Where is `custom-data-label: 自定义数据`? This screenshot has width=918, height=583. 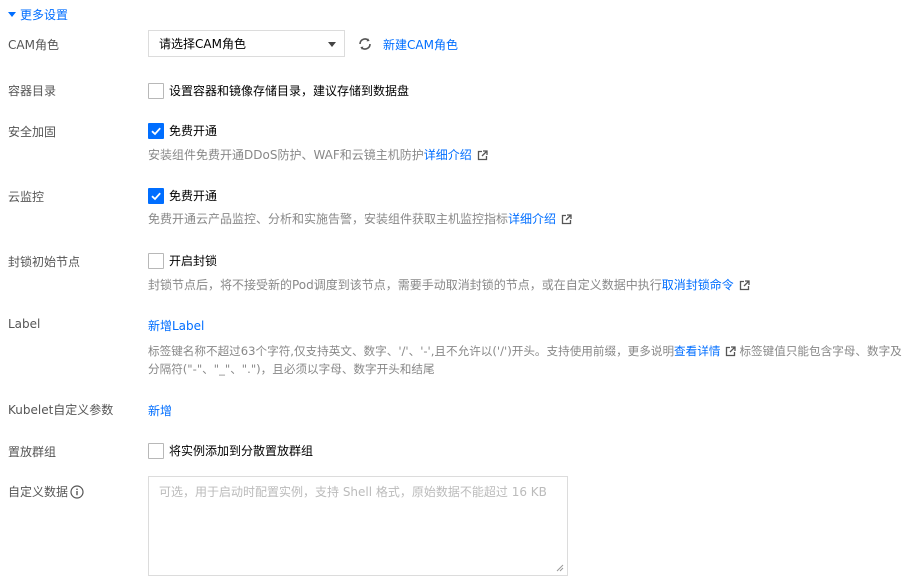 custom-data-label: 自定义数据 is located at coordinates (38, 492).